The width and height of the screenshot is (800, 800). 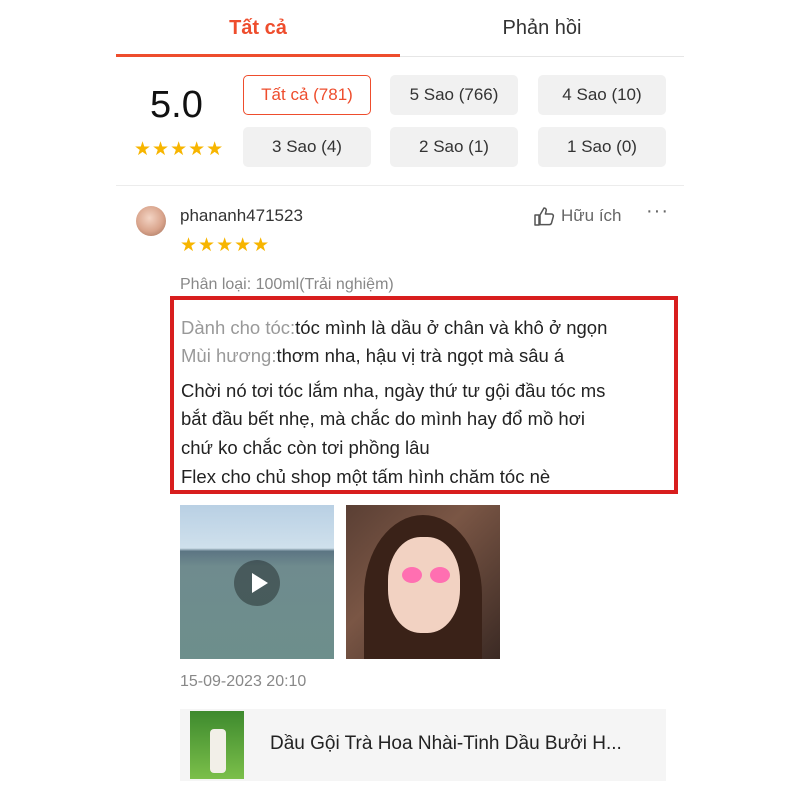 I want to click on avatar, so click(x=151, y=221).